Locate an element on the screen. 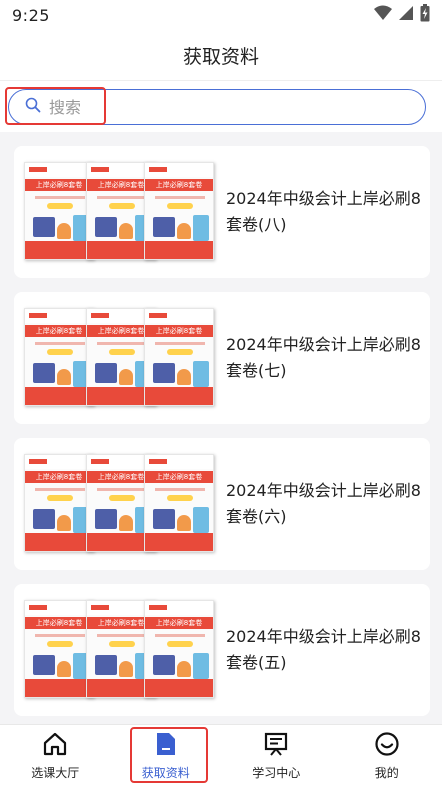 The width and height of the screenshot is (442, 786). status-bar: 9:25 is located at coordinates (221, 15).